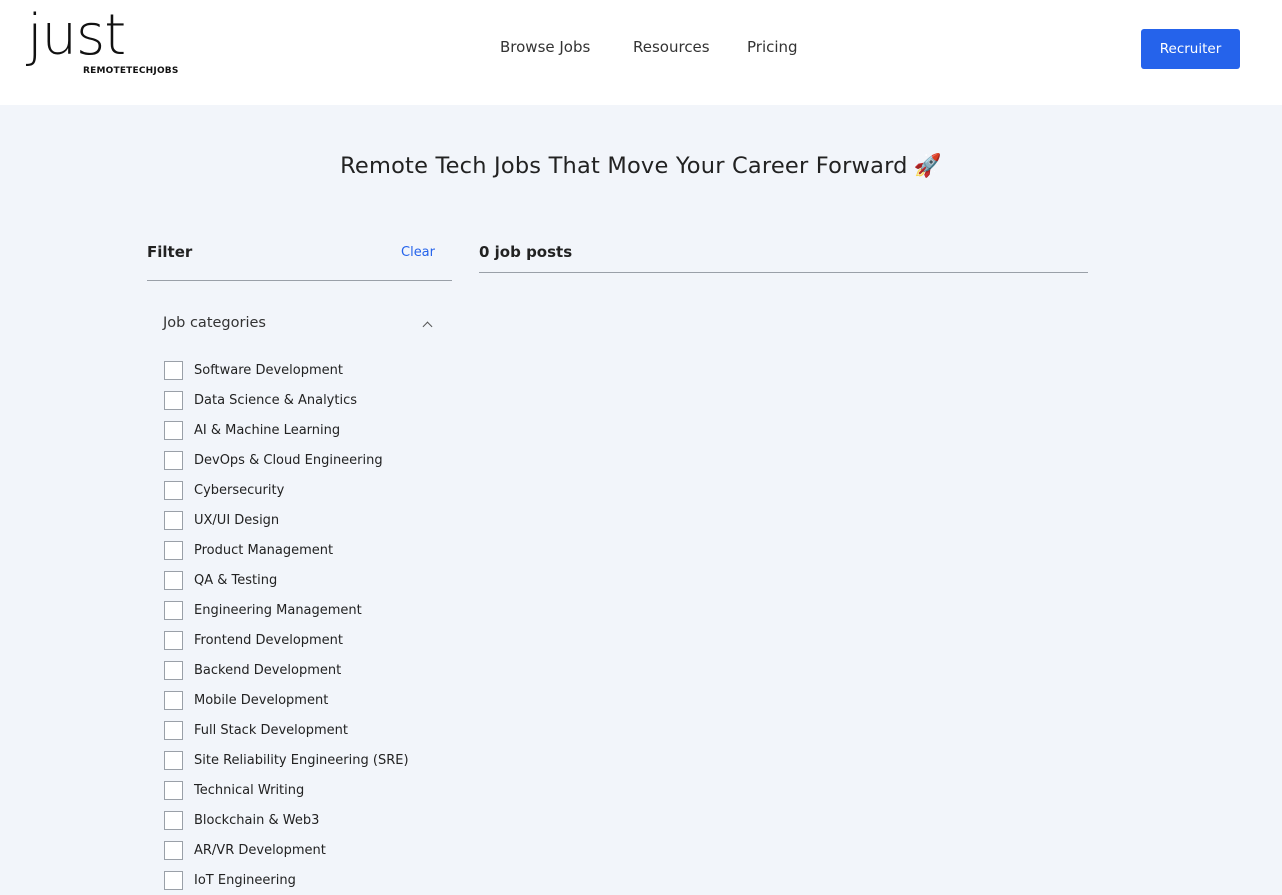 The width and height of the screenshot is (1282, 895). I want to click on category-option: IoT Engineering, so click(309, 880).